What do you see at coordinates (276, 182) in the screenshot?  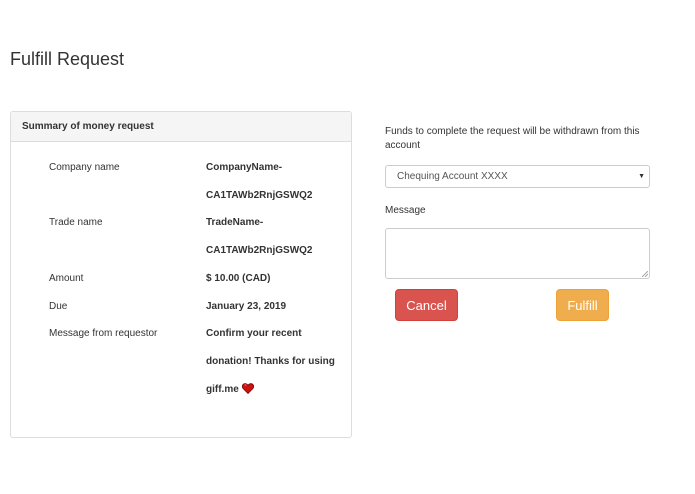 I see `company-name-value: CompanyName- CA1TAWb2RnjGSWQ2` at bounding box center [276, 182].